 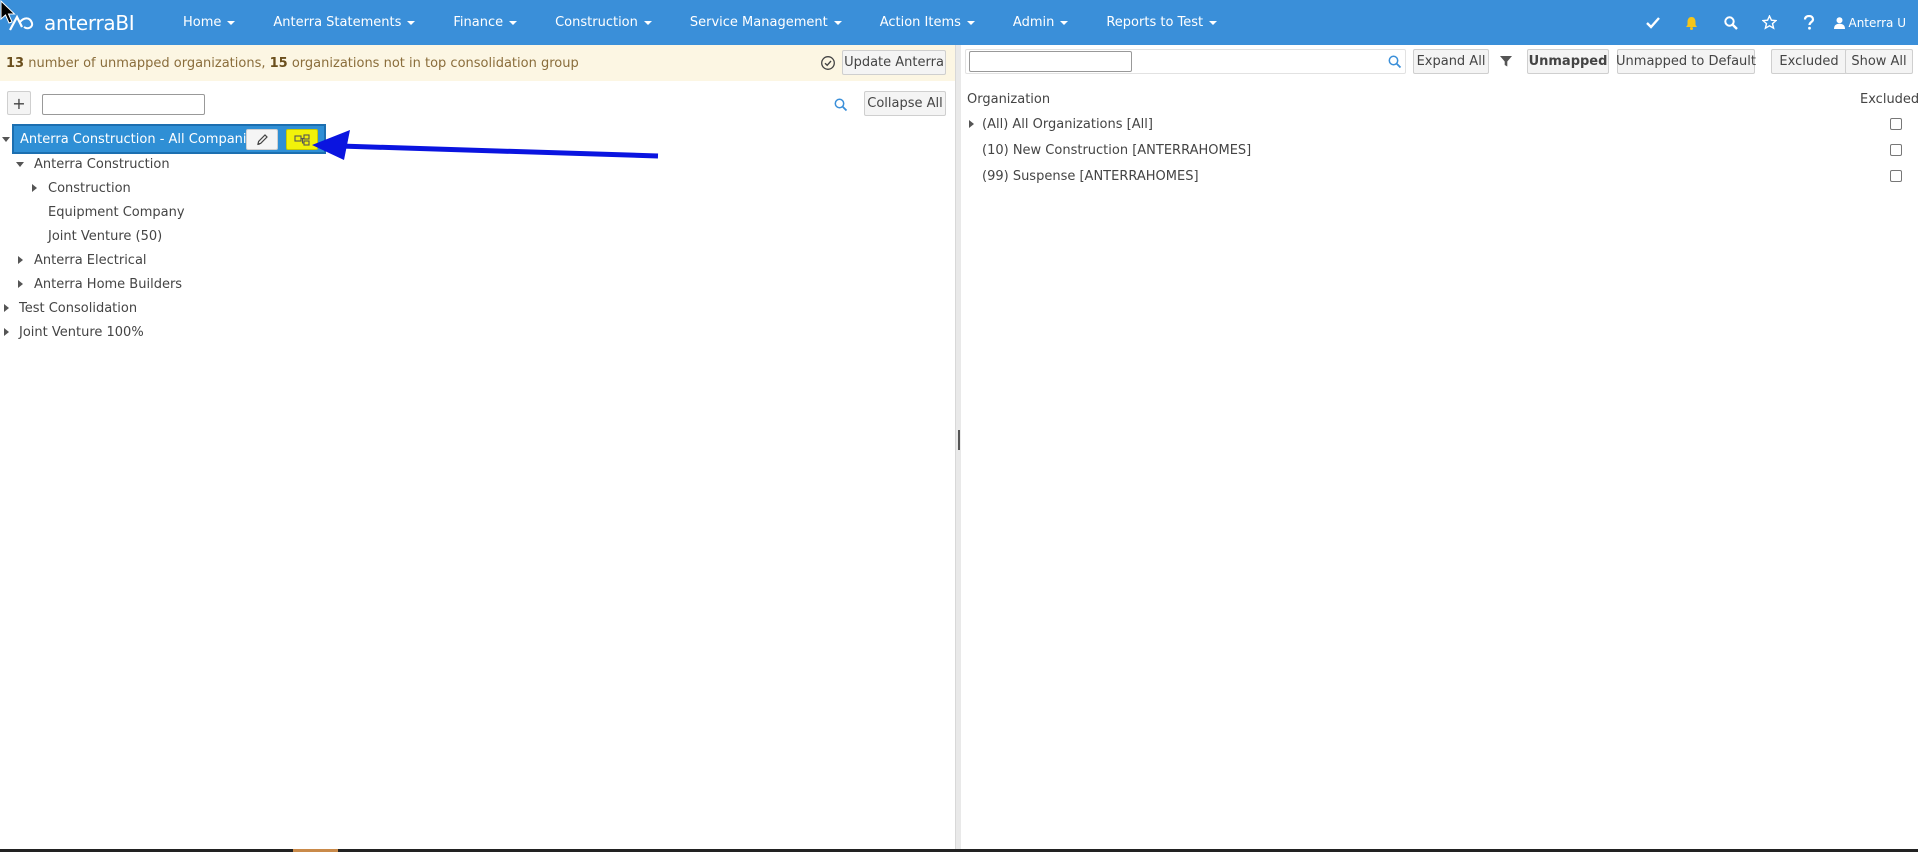 What do you see at coordinates (920, 22) in the screenshot?
I see `menu-label: Action Items` at bounding box center [920, 22].